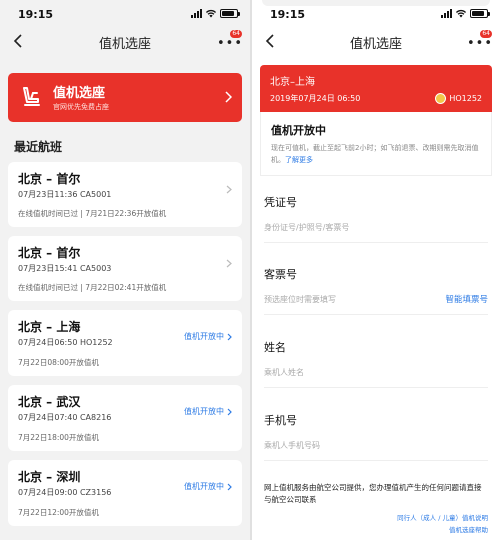  Describe the element at coordinates (373, 493) in the screenshot. I see `service-footnote: 网上值机服务由航空公司提供，您办理值机产生的任何问题请直接与航空公司联系` at that location.